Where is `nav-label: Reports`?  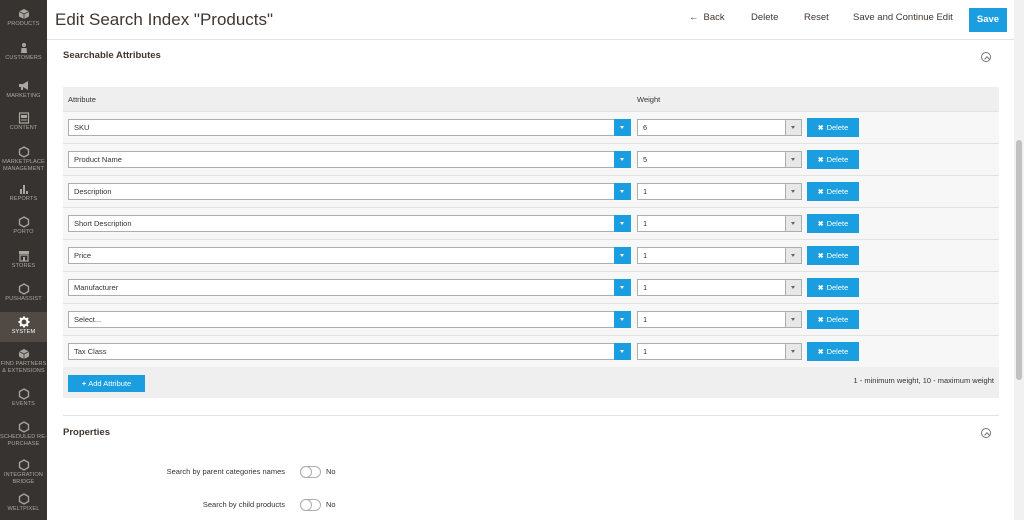 nav-label: Reports is located at coordinates (23, 199).